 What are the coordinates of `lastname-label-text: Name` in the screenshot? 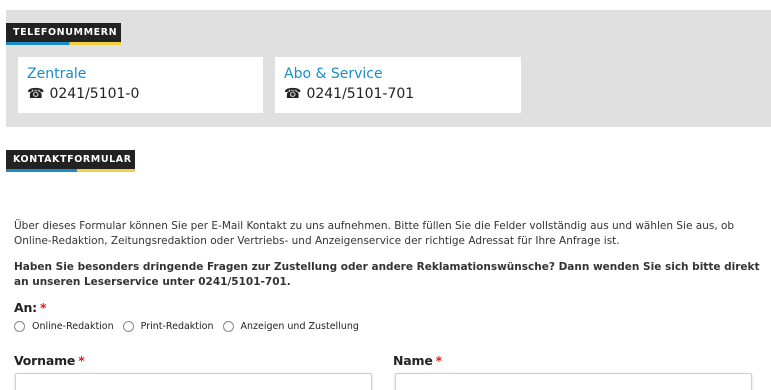 It's located at (413, 360).